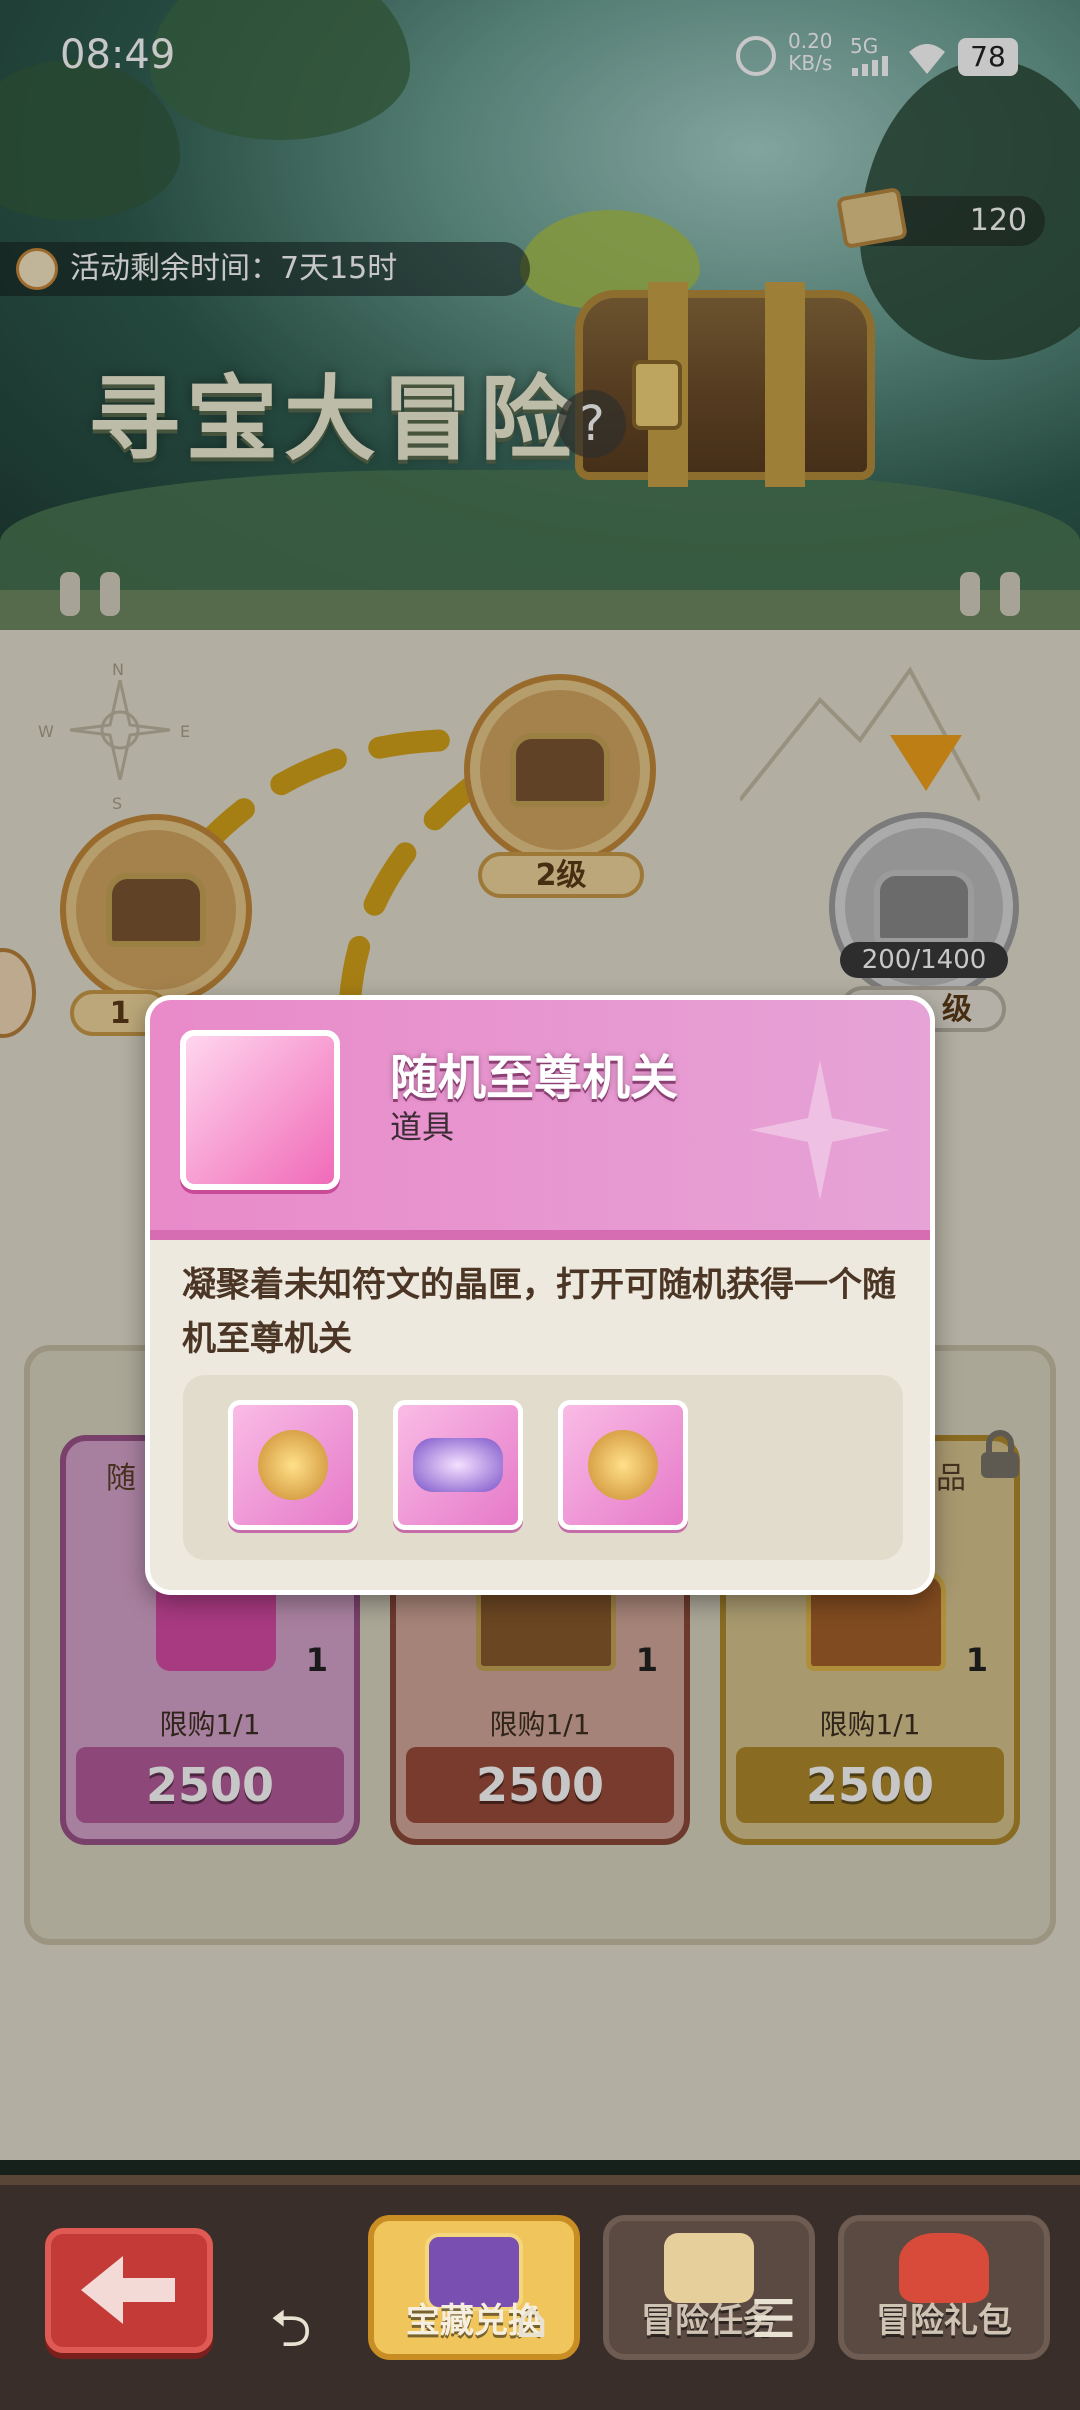 This screenshot has width=1080, height=2410. What do you see at coordinates (623, 1465) in the screenshot?
I see `gear-shield-icon` at bounding box center [623, 1465].